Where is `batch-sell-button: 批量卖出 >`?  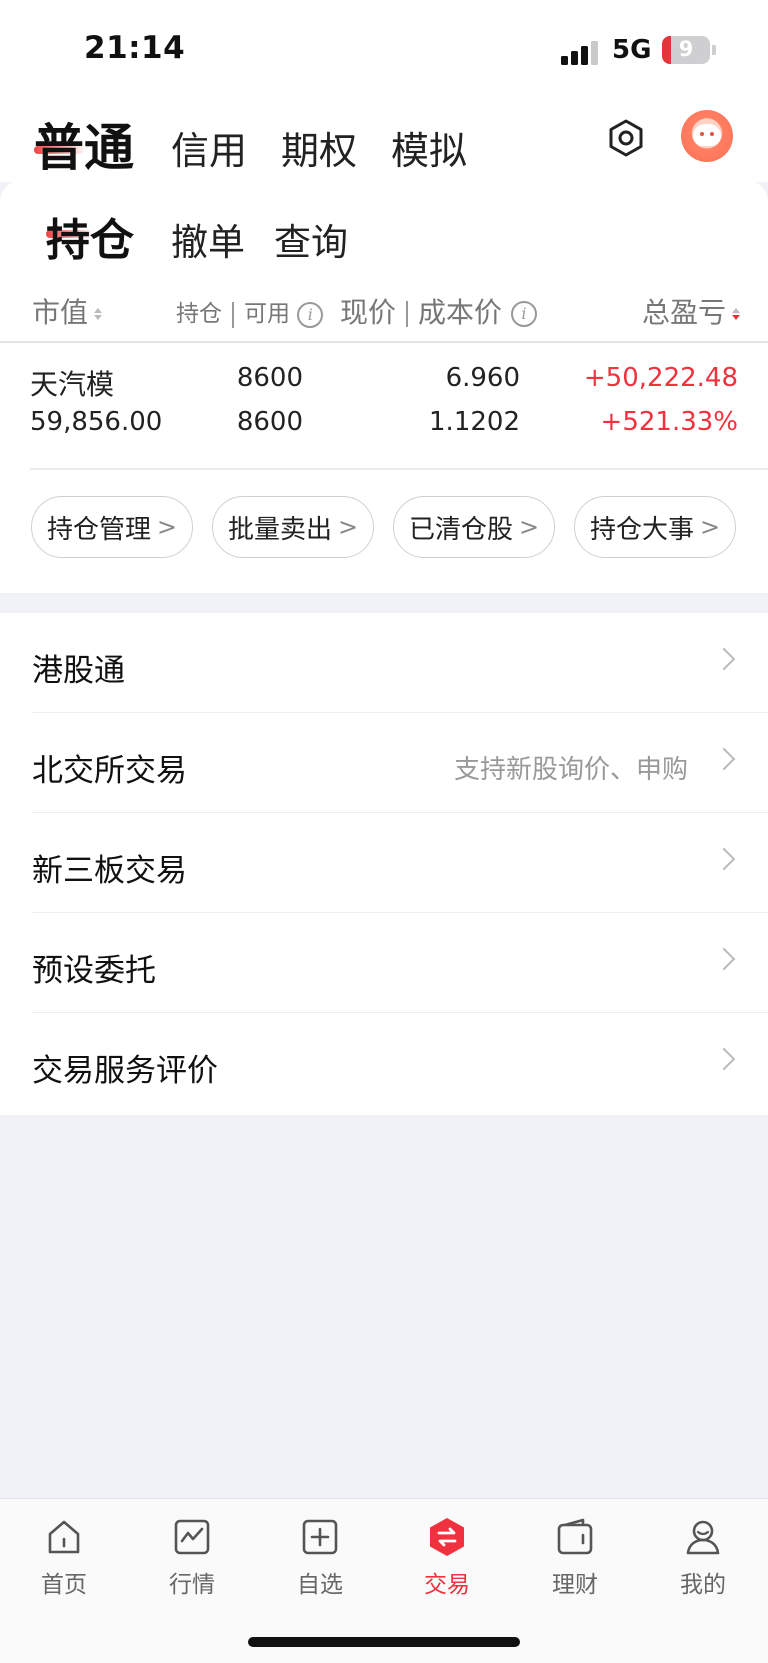
batch-sell-button: 批量卖出 > is located at coordinates (293, 527).